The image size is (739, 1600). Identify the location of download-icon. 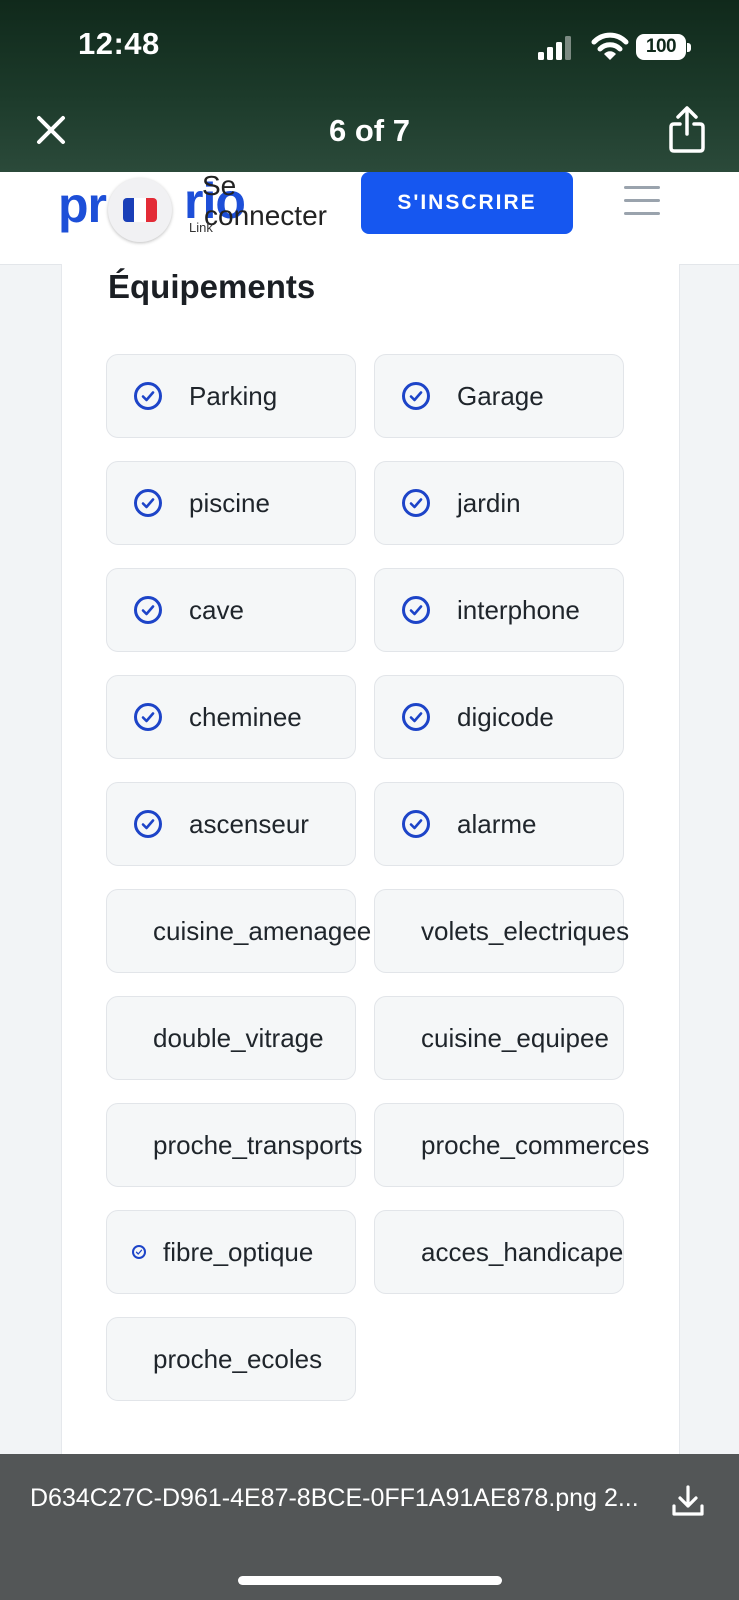
(688, 1501).